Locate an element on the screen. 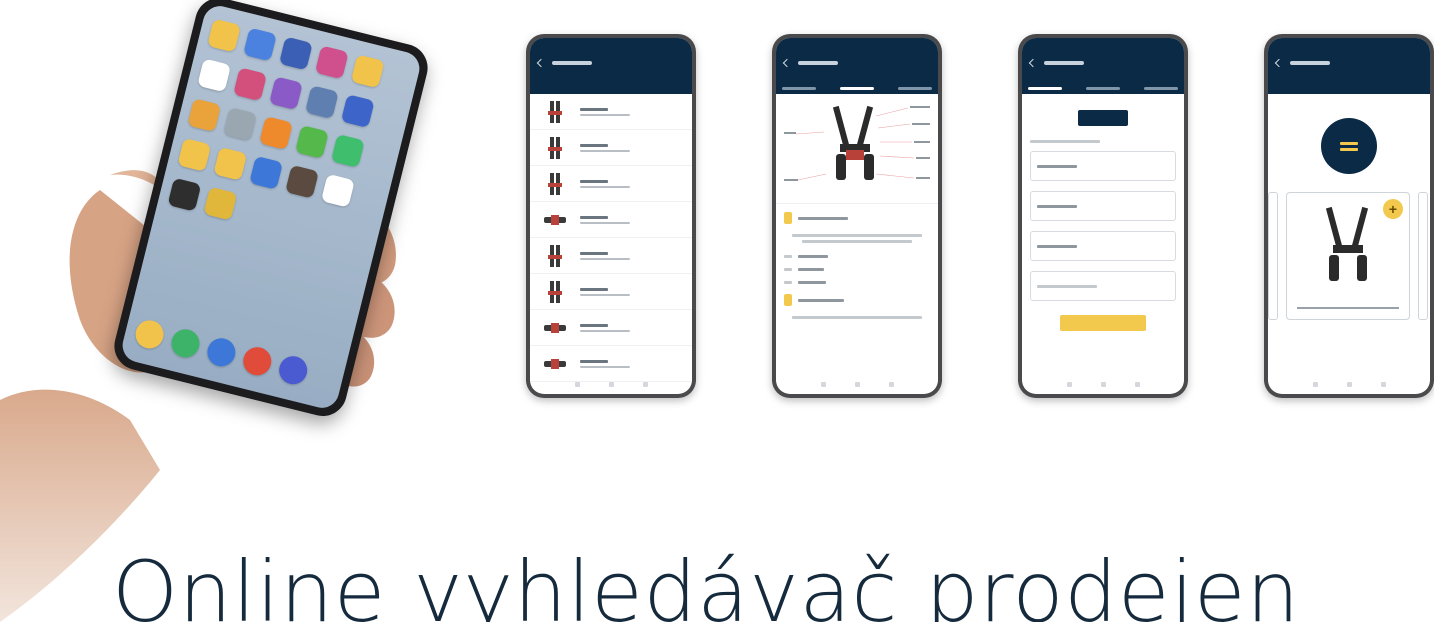  card-caption is located at coordinates (1348, 308).